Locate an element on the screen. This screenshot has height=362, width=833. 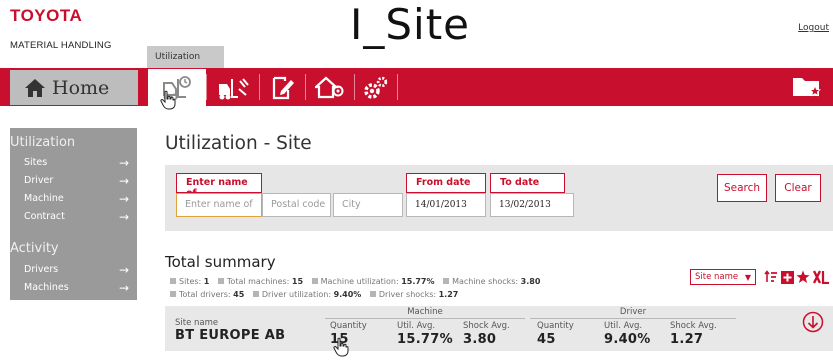
gears-icon is located at coordinates (376, 87).